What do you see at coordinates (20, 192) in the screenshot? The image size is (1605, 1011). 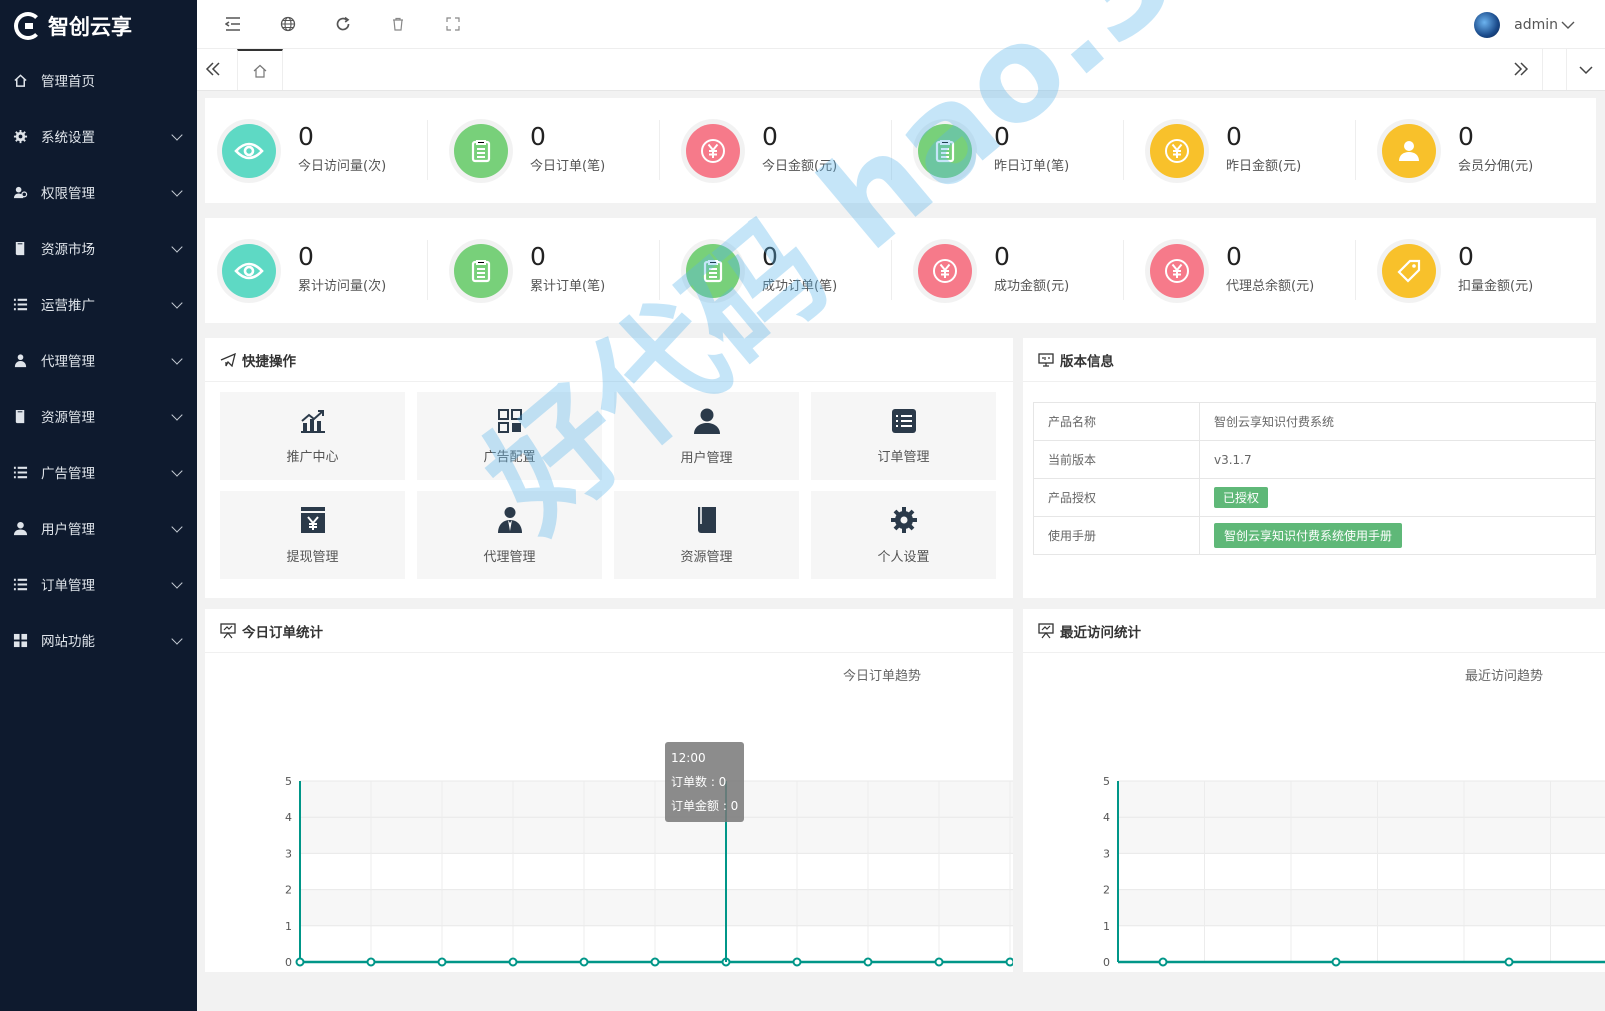 I see `users-icon` at bounding box center [20, 192].